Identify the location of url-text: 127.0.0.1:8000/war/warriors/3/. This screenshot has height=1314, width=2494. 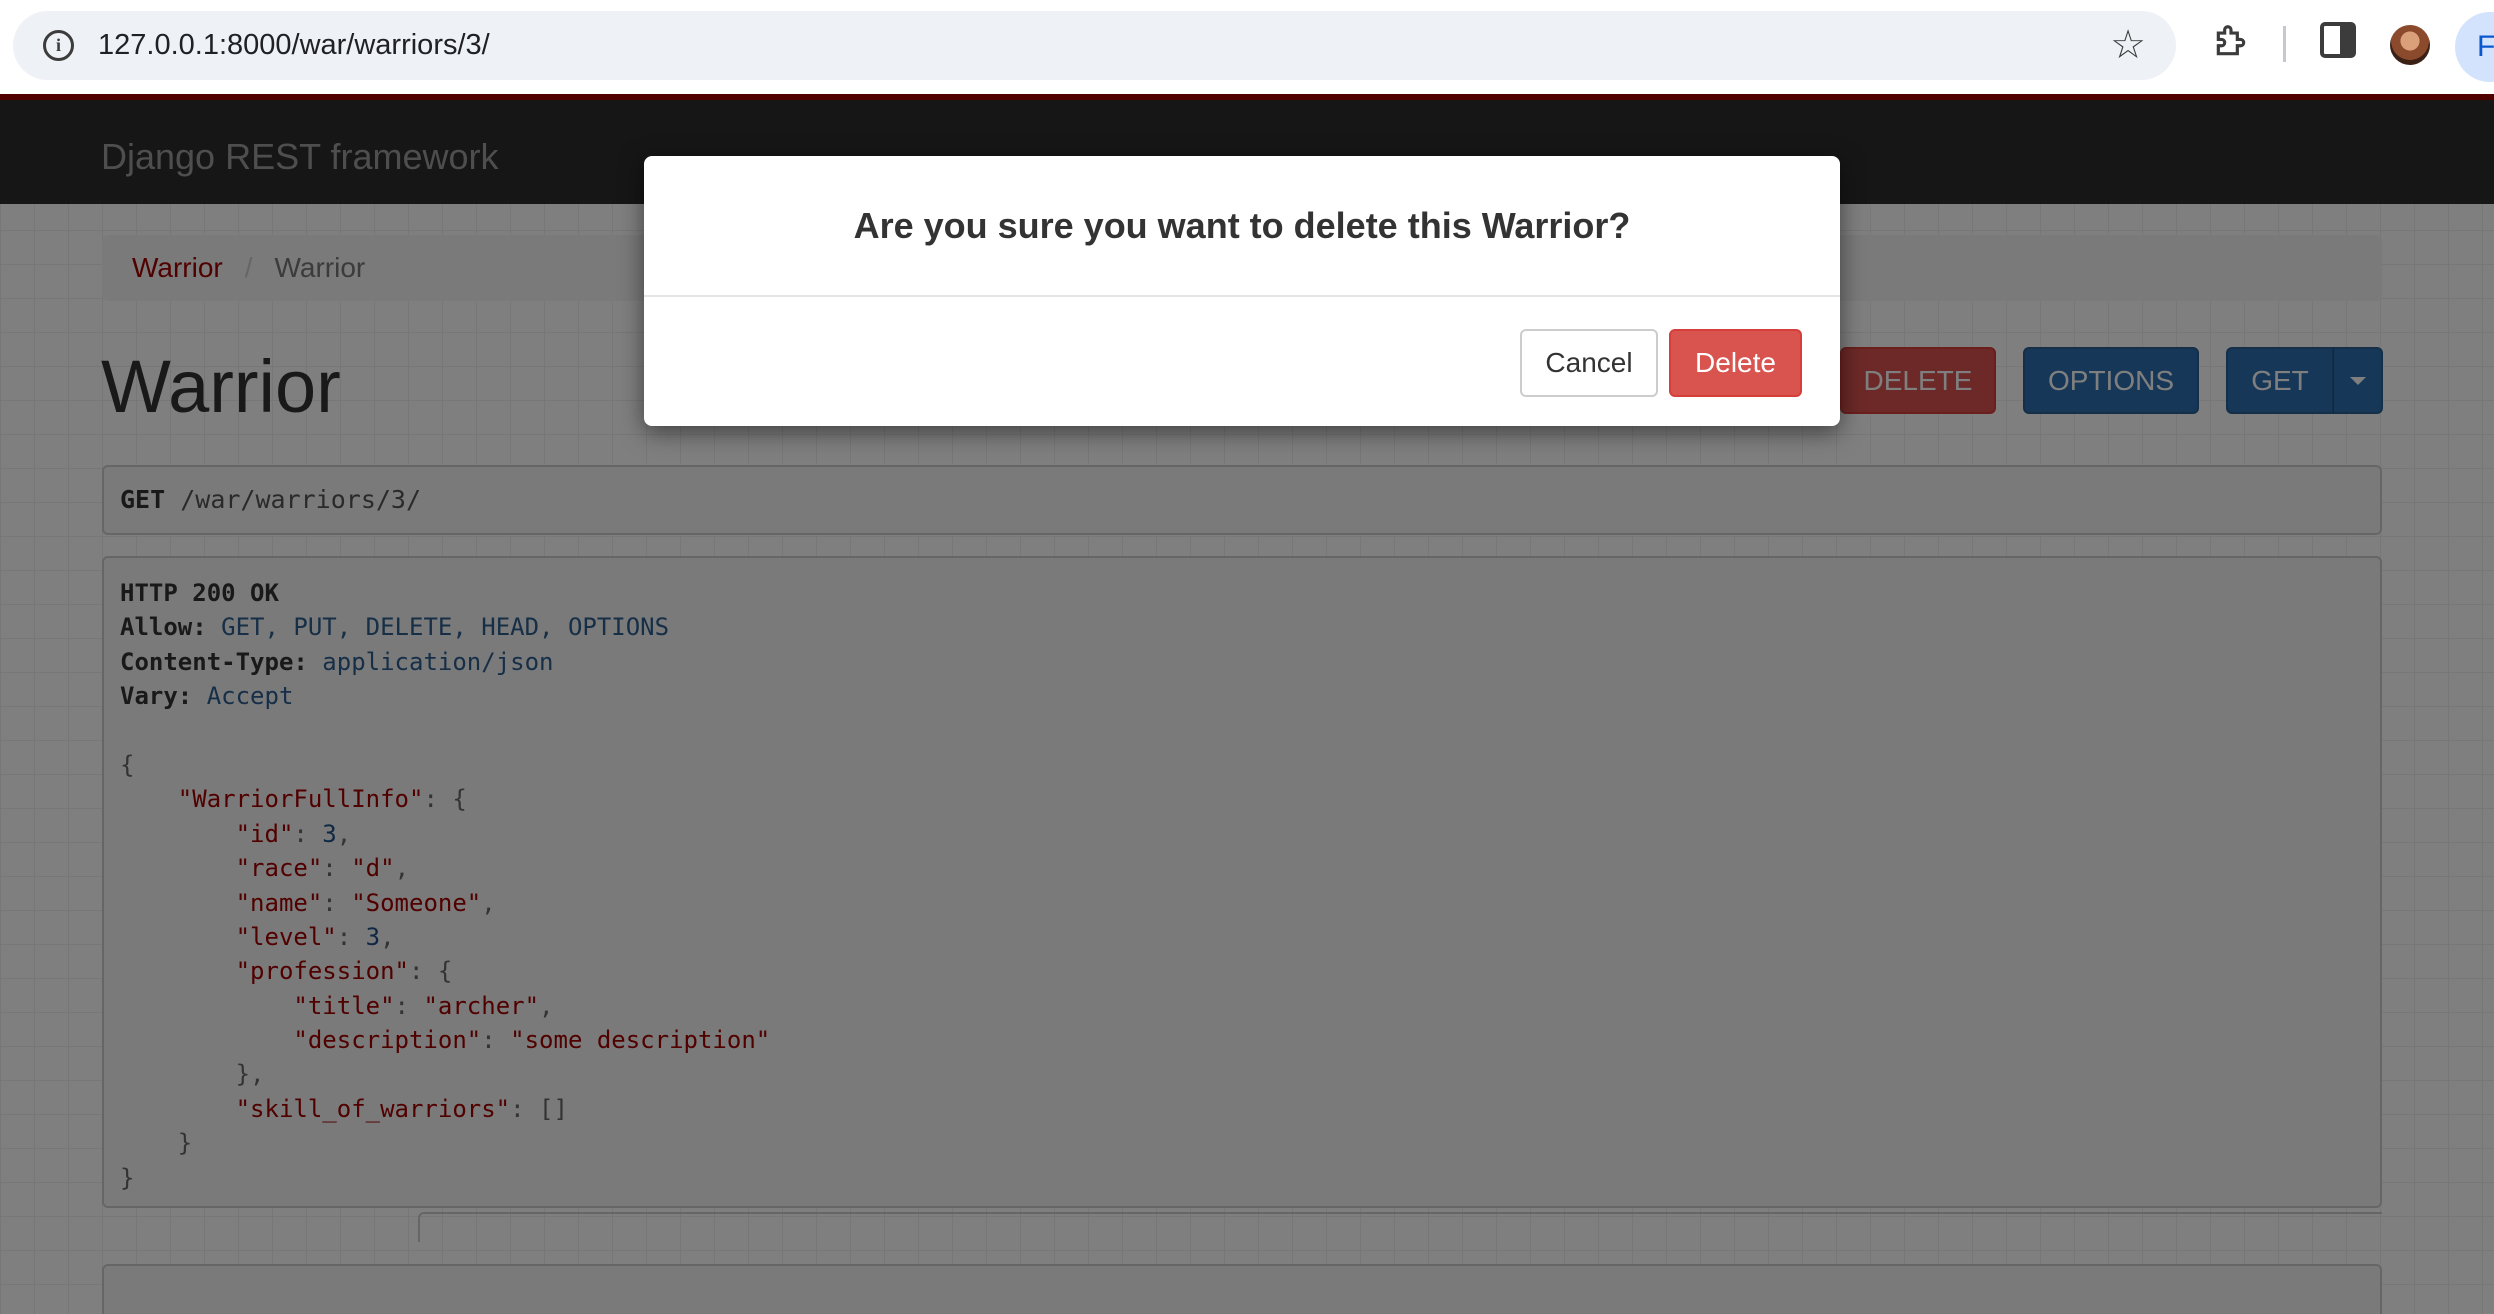
(294, 45).